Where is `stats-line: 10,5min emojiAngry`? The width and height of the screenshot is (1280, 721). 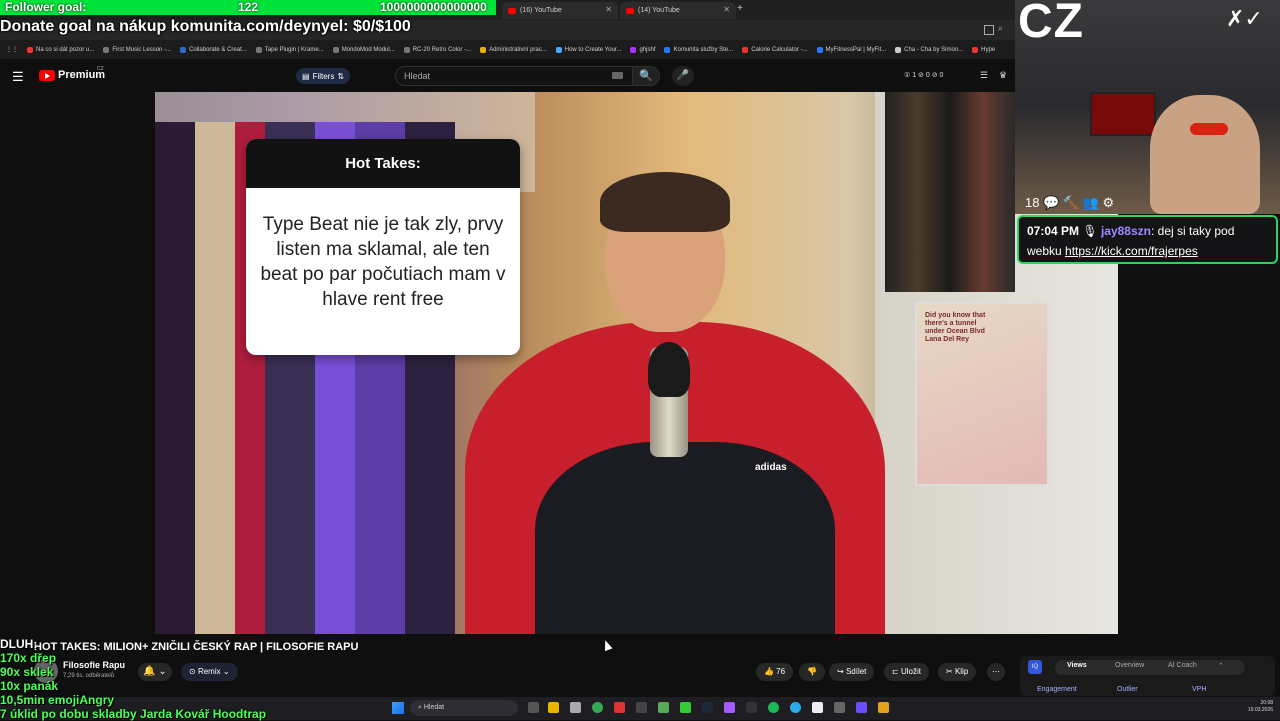 stats-line: 10,5min emojiAngry is located at coordinates (57, 700).